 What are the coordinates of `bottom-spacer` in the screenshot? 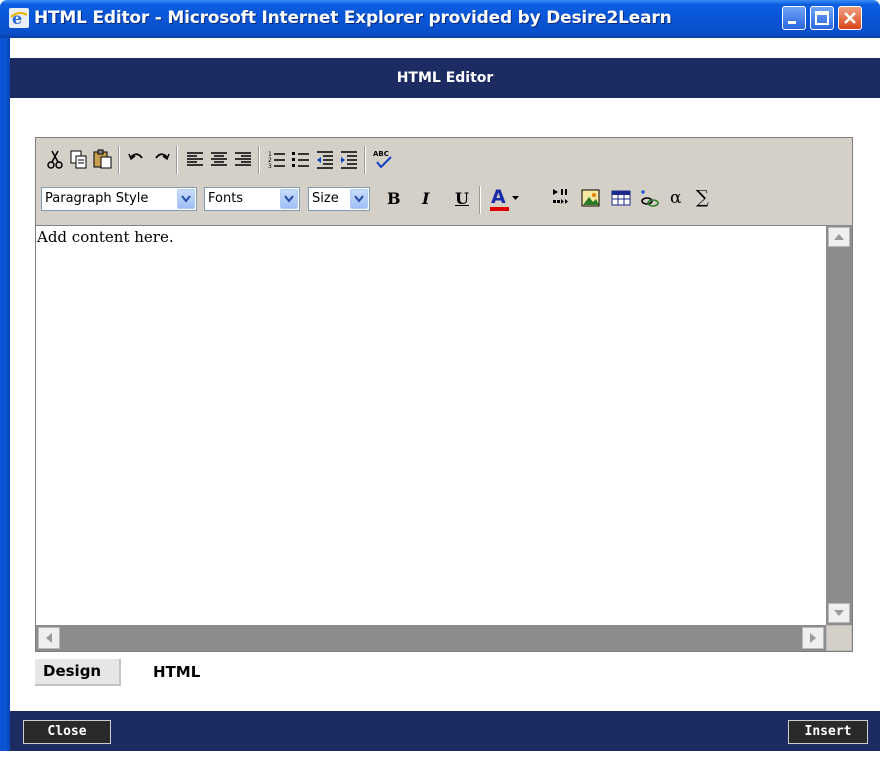 It's located at (440, 755).